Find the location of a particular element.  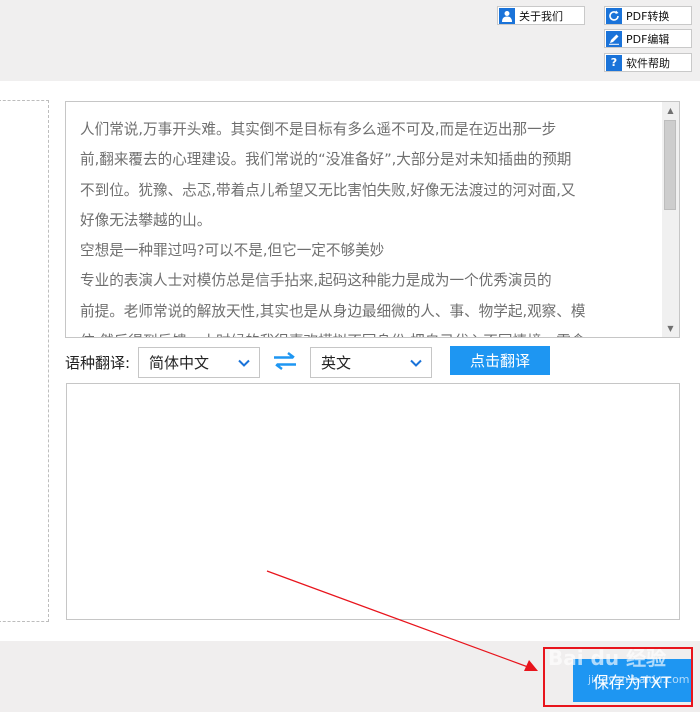

pdf-convert-button: PDF转换 is located at coordinates (648, 15).